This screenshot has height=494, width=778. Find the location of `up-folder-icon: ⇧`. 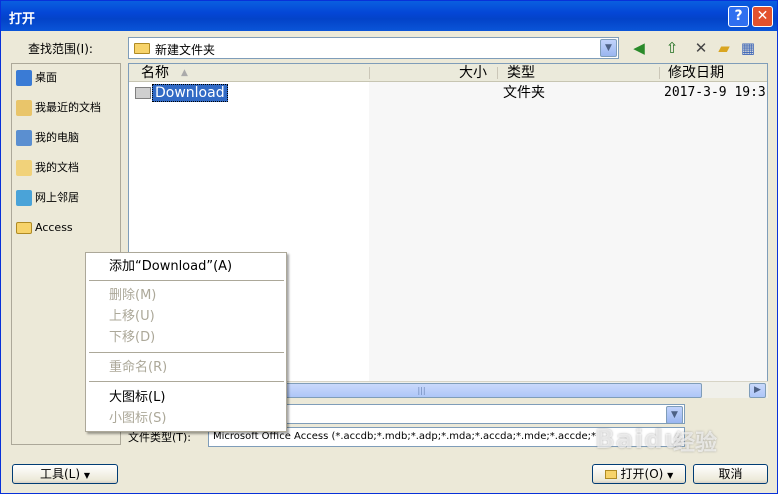

up-folder-icon: ⇧ is located at coordinates (672, 48).